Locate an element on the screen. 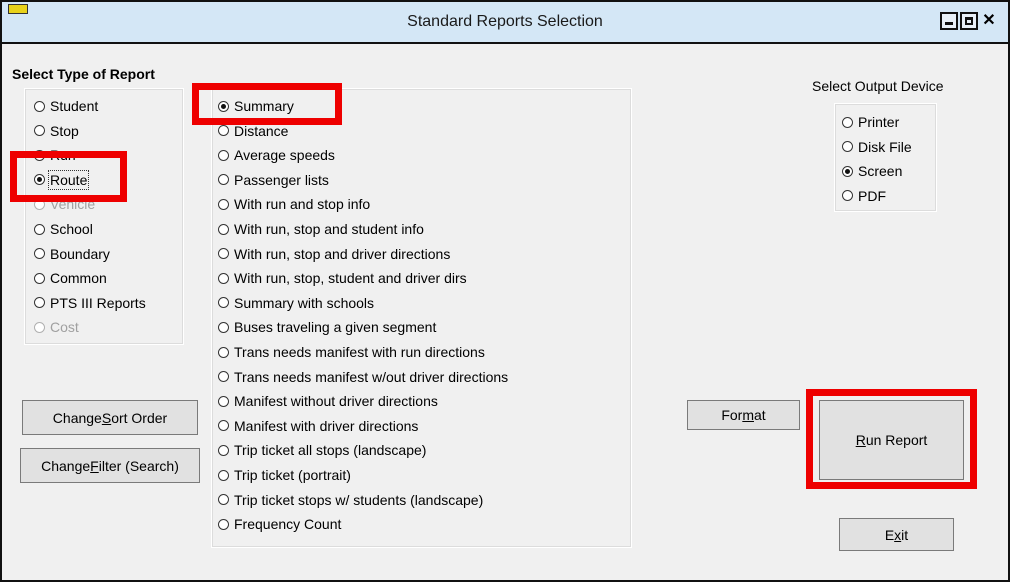  report-summary-with-schools: Summary with schools is located at coordinates (296, 303).